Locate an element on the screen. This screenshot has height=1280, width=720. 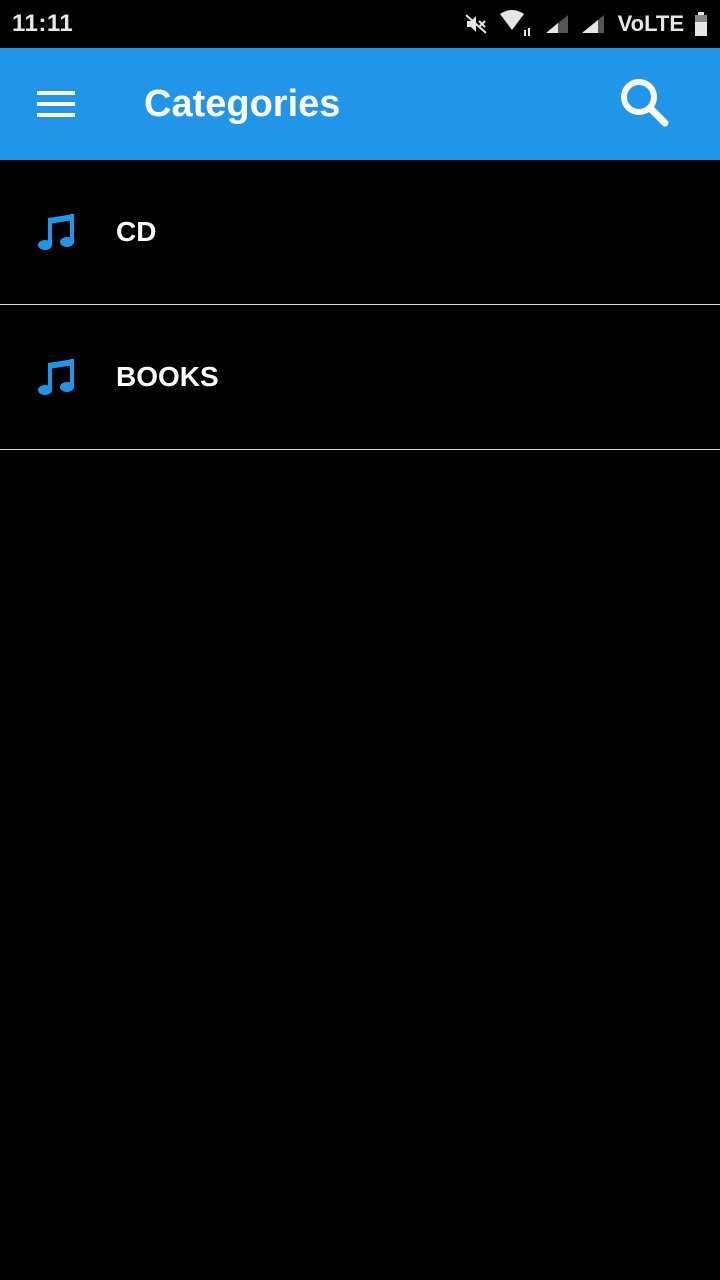
list-item-label: CD is located at coordinates (136, 231).